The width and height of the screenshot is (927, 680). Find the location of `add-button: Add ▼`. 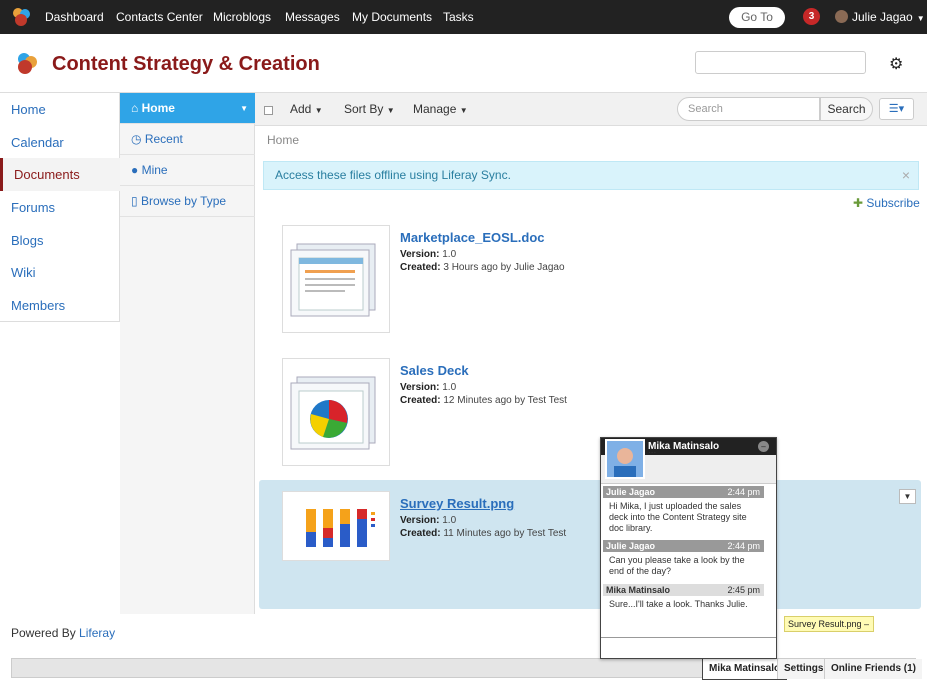

add-button: Add ▼ is located at coordinates (306, 109).